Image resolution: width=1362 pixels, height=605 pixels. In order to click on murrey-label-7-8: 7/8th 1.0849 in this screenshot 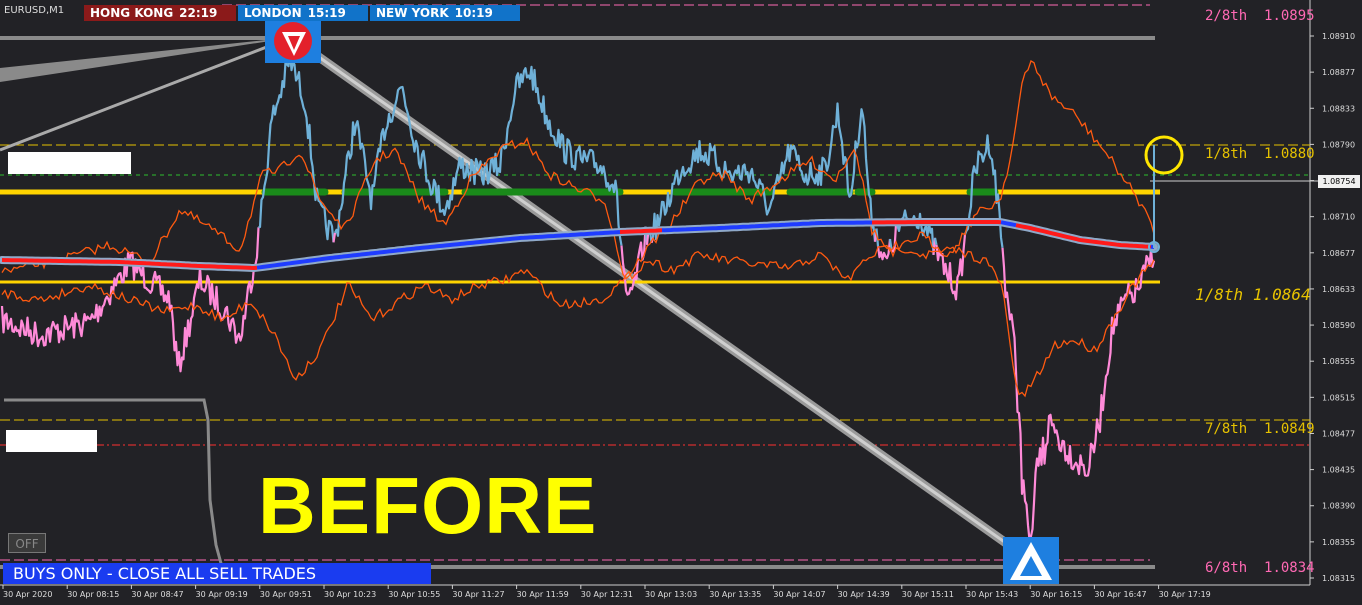, I will do `click(1260, 429)`.